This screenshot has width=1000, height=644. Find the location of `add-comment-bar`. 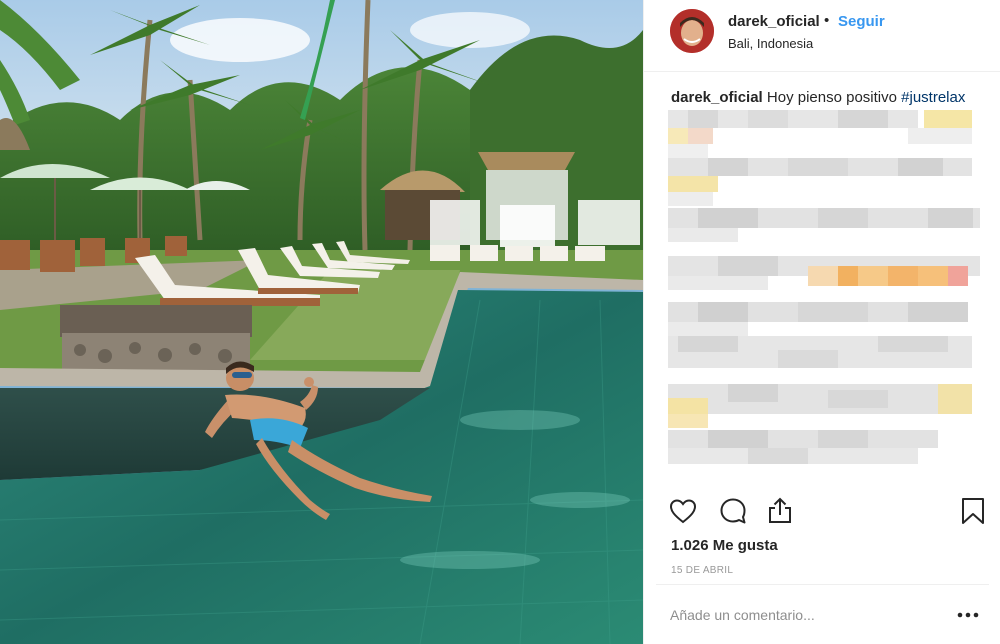

add-comment-bar is located at coordinates (822, 614).